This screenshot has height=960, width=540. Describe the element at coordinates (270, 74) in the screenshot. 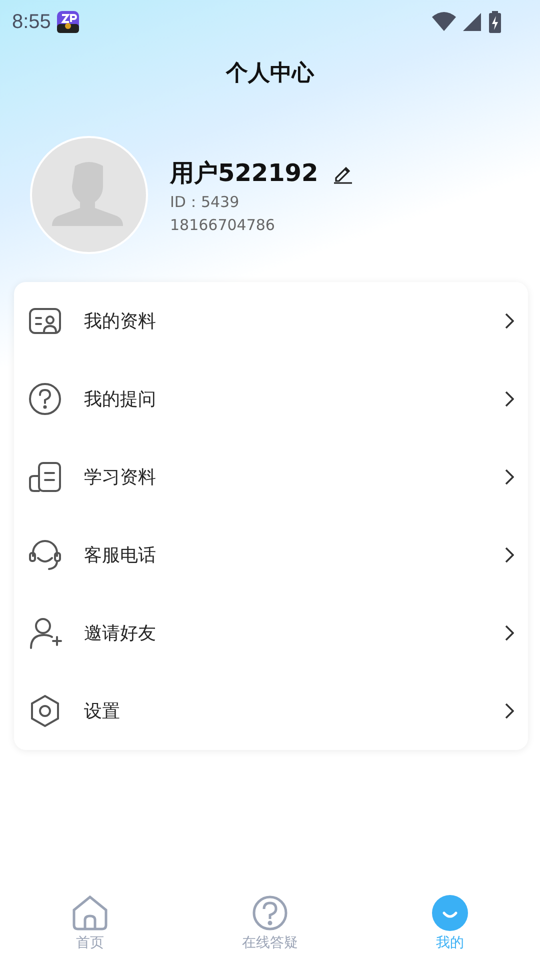

I see `page-title: 个人中心` at that location.